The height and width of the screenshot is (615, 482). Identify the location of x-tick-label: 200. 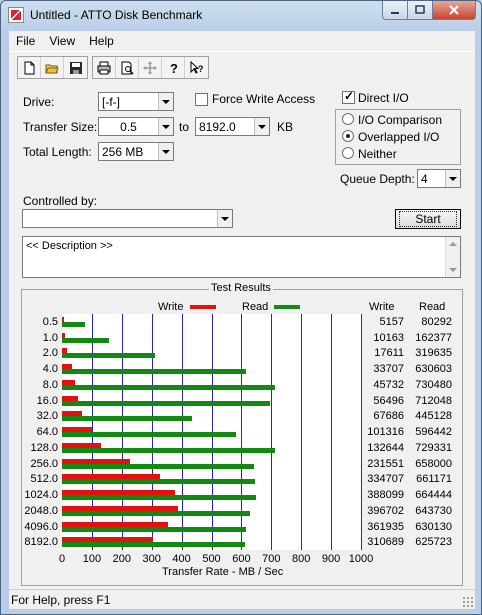
(121, 559).